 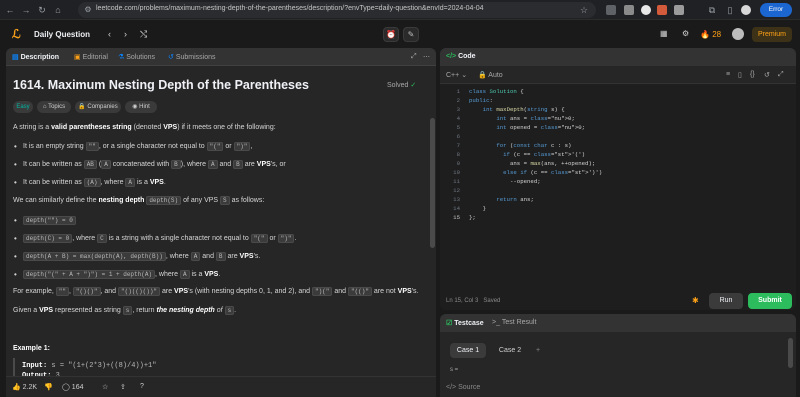 I want to click on solutions-icon: ⚗, so click(x=121, y=57).